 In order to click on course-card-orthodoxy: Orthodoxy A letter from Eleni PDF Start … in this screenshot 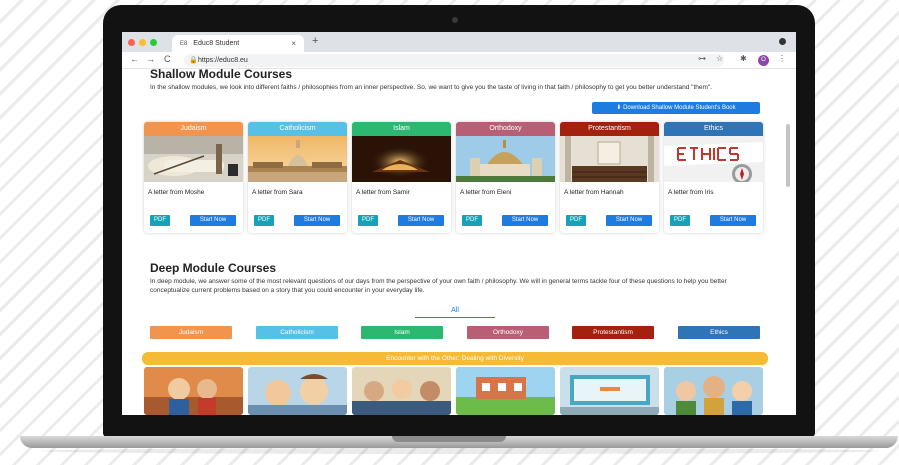, I will do `click(505, 177)`.